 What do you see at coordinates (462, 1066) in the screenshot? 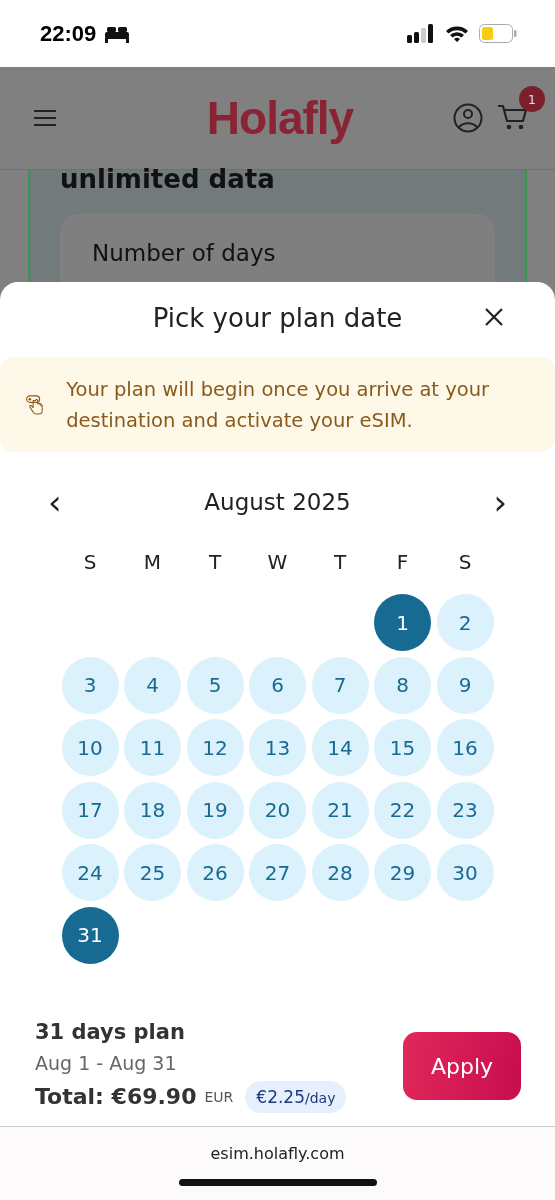
I see `apply-button: Apply` at bounding box center [462, 1066].